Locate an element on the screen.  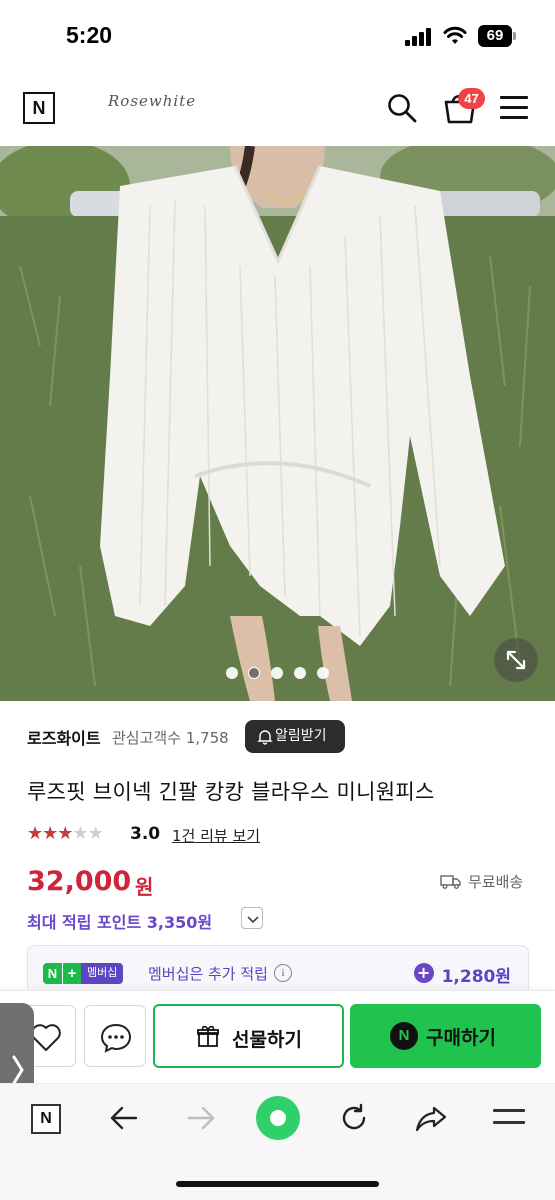
chat-bubble-icon is located at coordinates (116, 1038).